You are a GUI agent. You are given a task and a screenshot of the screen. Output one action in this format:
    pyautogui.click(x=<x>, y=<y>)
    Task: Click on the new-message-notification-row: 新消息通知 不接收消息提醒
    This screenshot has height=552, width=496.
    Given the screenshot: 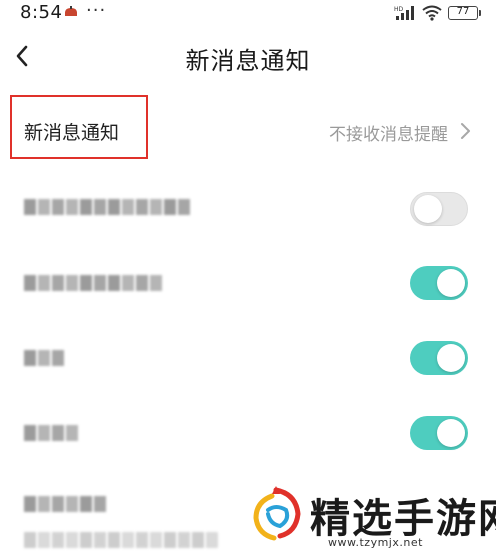 What is the action you would take?
    pyautogui.click(x=248, y=130)
    